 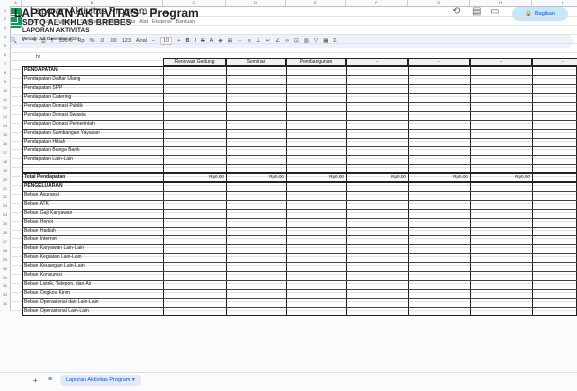 What do you see at coordinates (256, 62) in the screenshot?
I see `column-title: Seminar` at bounding box center [256, 62].